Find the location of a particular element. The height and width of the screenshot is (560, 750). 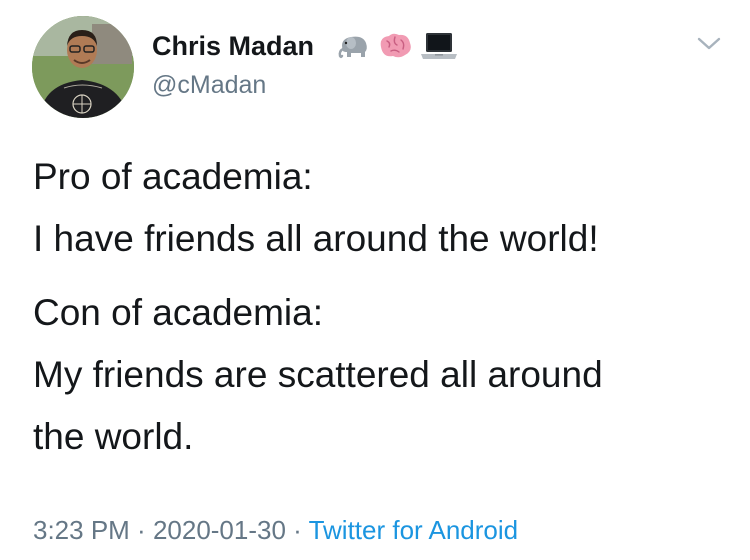

elephant-emoji-icon is located at coordinates (352, 47).